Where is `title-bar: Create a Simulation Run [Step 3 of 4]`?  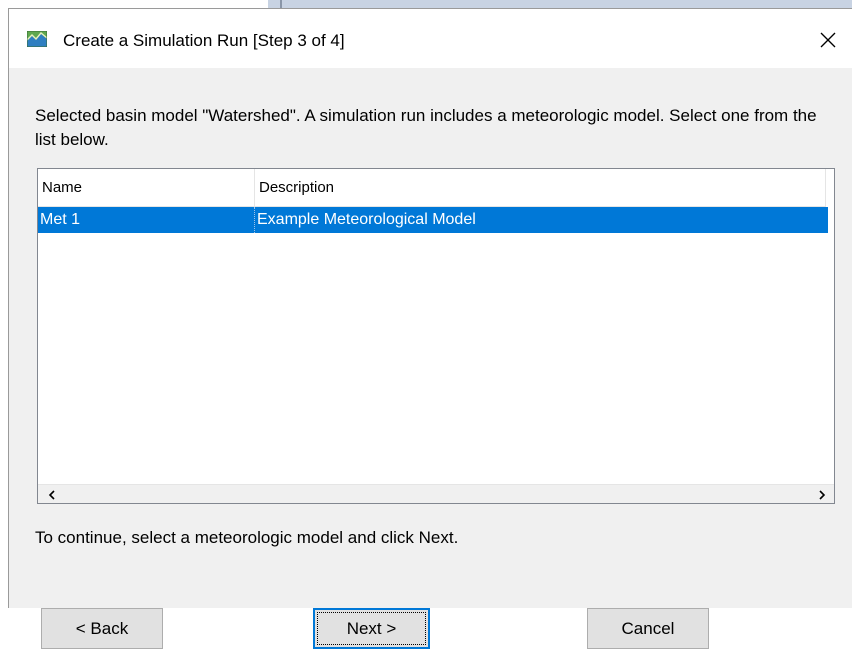 title-bar: Create a Simulation Run [Step 3 of 4] is located at coordinates (430, 38).